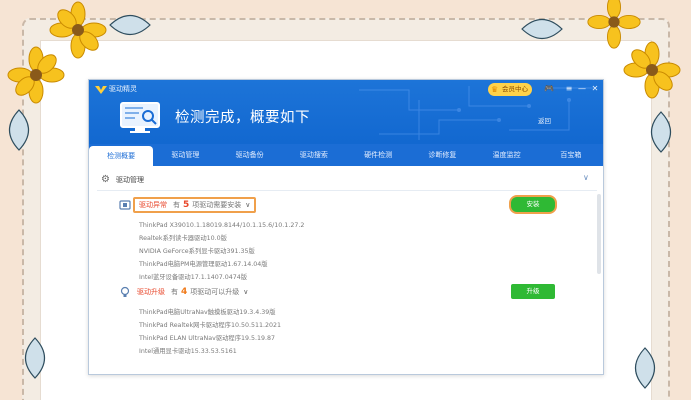 This screenshot has width=691, height=400. What do you see at coordinates (105, 179) in the screenshot?
I see `gear-icon: ⚙` at bounding box center [105, 179].